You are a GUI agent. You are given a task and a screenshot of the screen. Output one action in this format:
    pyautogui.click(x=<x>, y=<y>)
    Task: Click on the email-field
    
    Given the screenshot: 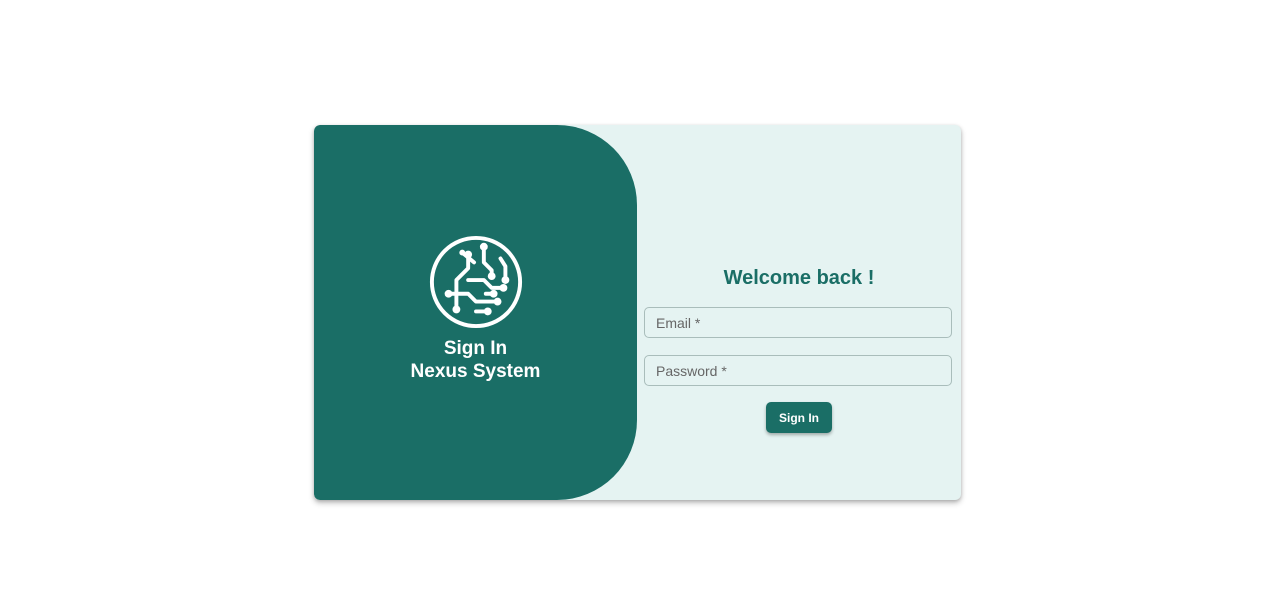 What is the action you would take?
    pyautogui.click(x=798, y=322)
    